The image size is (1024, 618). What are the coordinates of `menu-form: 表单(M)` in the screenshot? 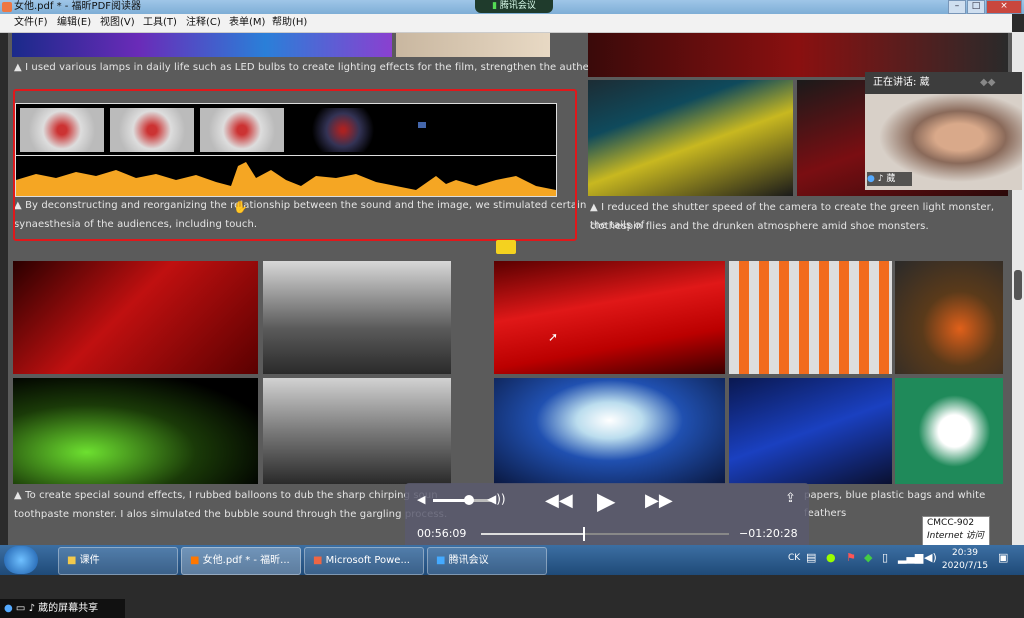 It's located at (247, 23).